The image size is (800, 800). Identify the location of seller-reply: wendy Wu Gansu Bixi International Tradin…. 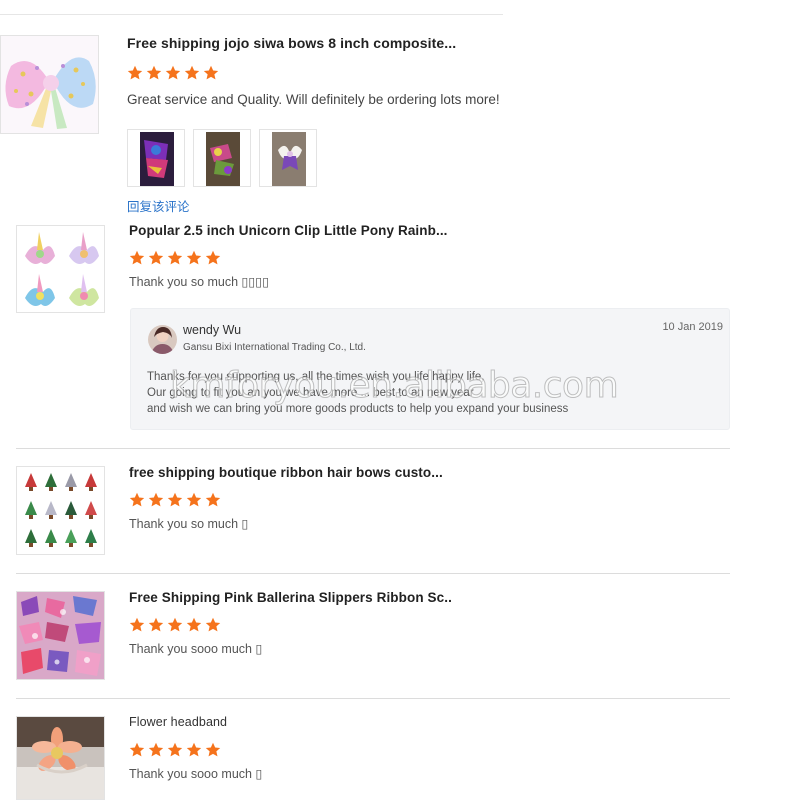
(430, 369).